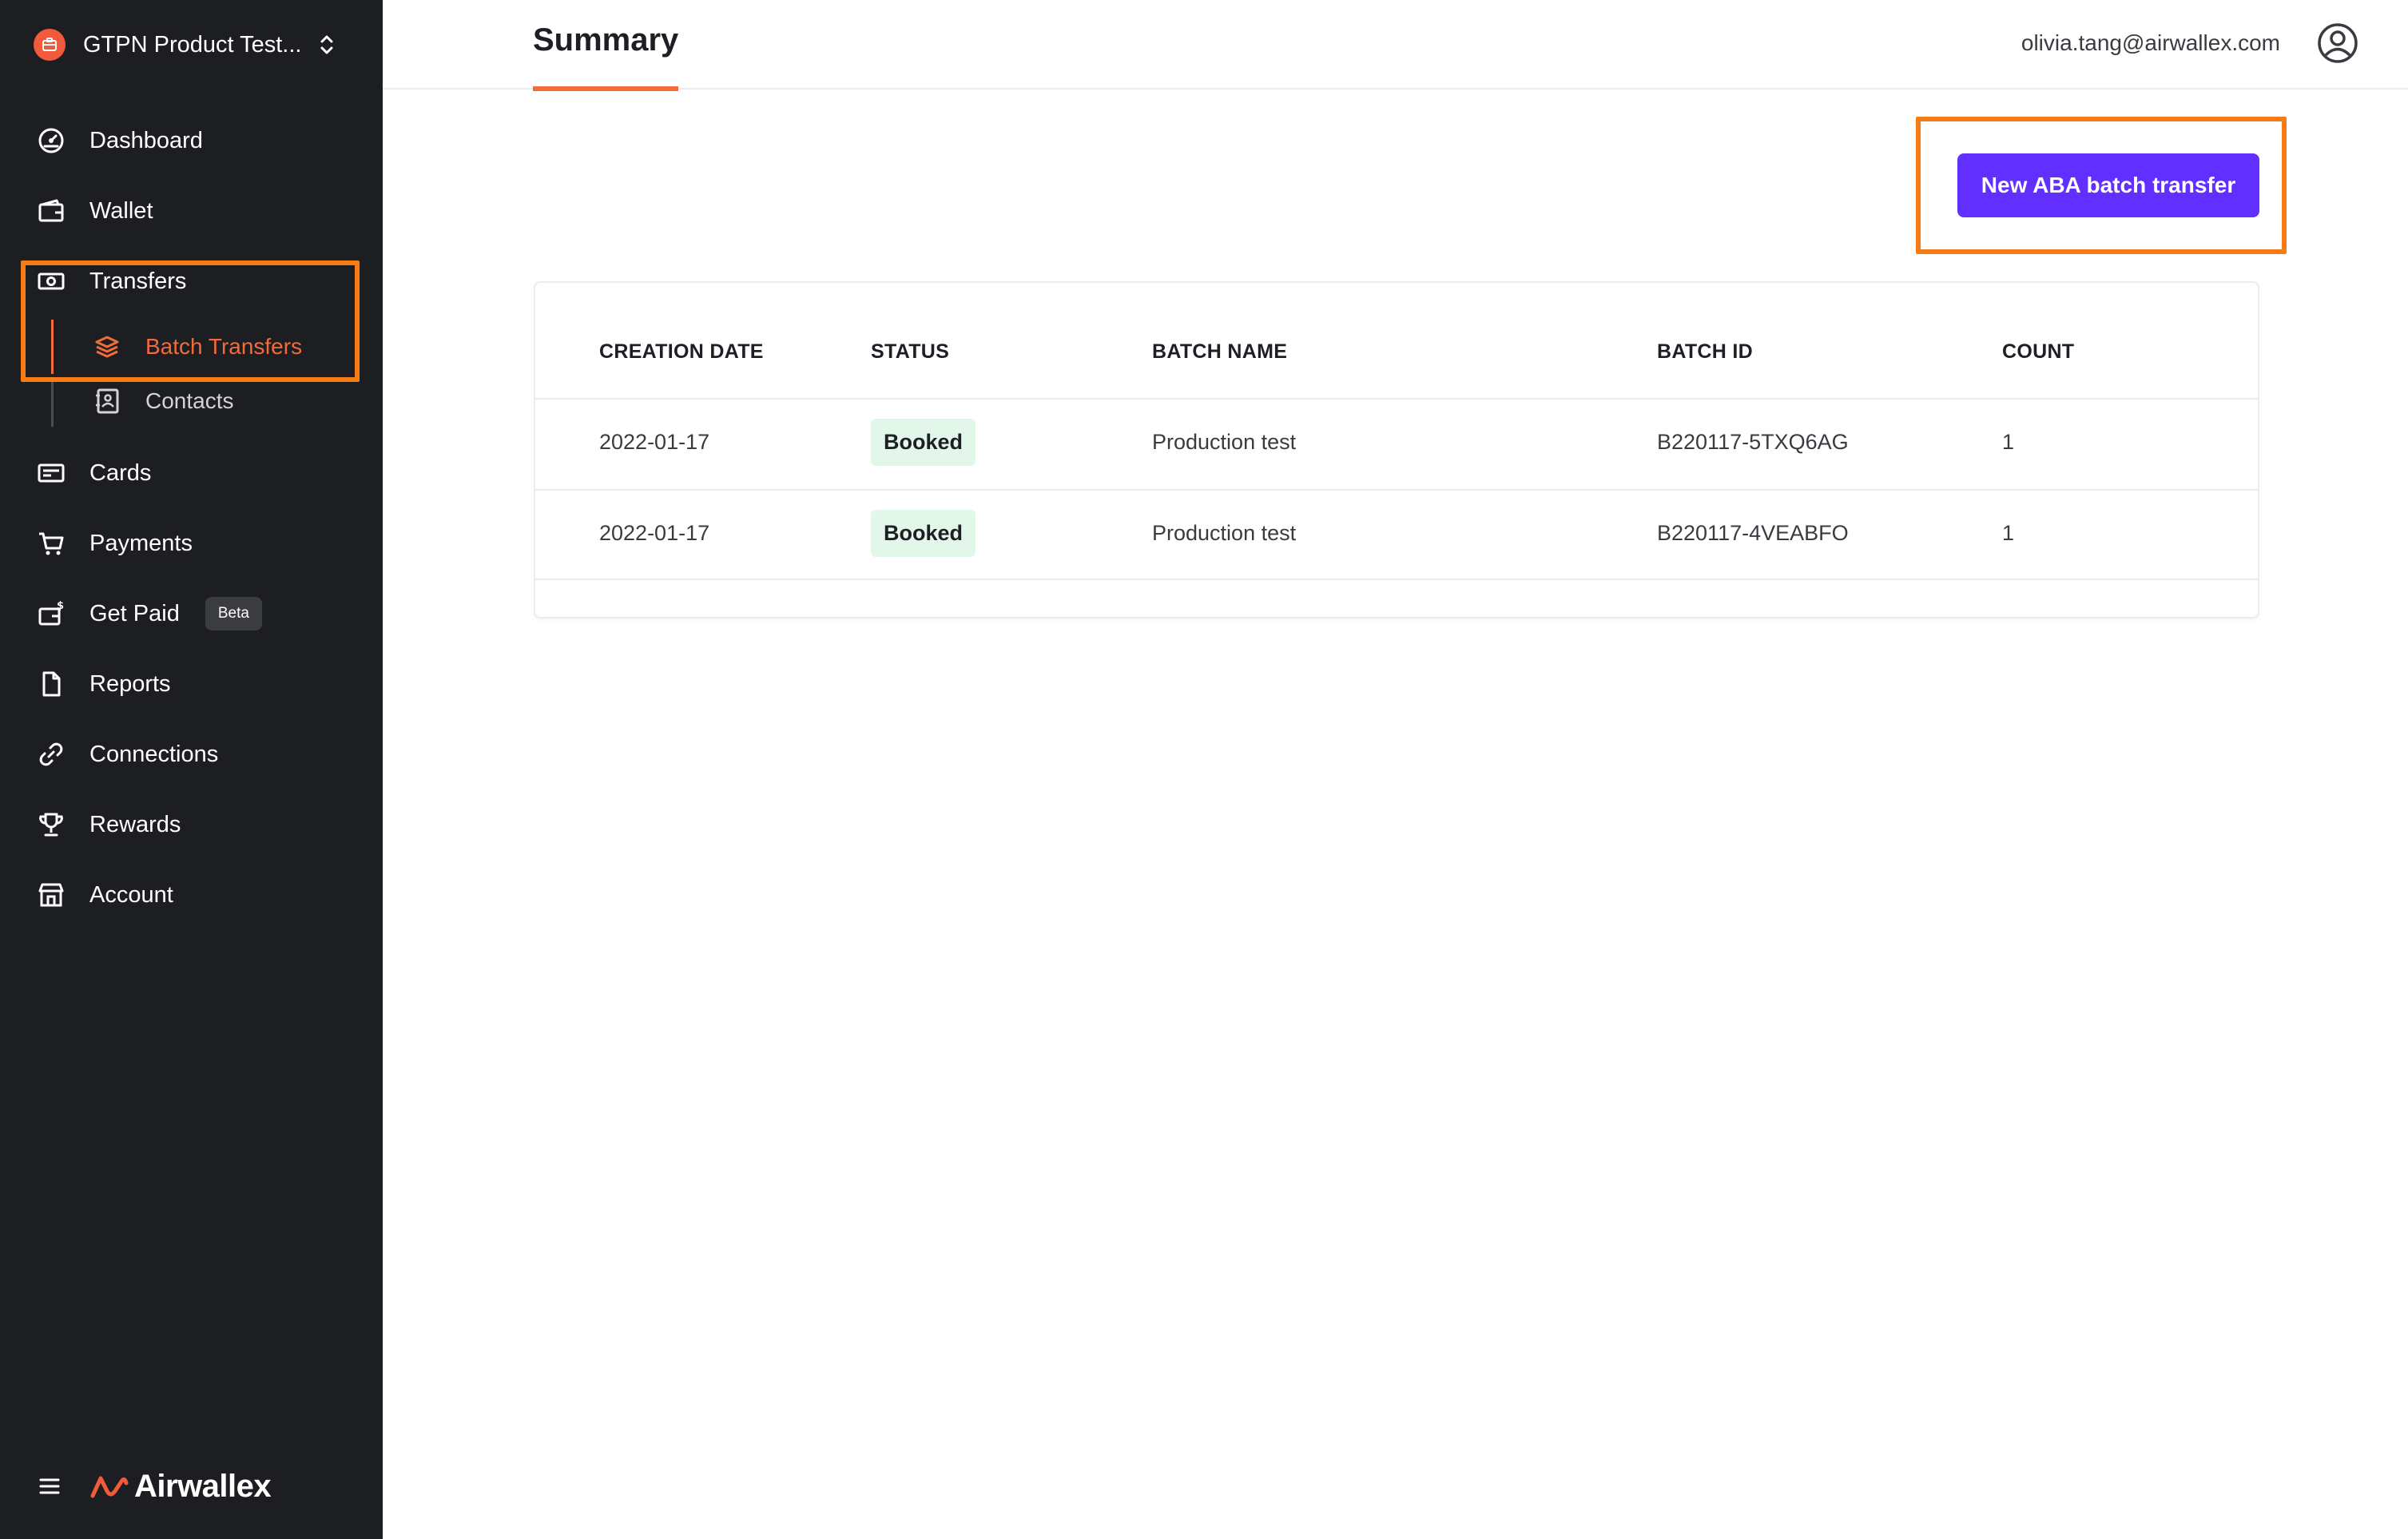 The height and width of the screenshot is (1539, 2408). I want to click on nav-item-contacts: Contacts, so click(217, 402).